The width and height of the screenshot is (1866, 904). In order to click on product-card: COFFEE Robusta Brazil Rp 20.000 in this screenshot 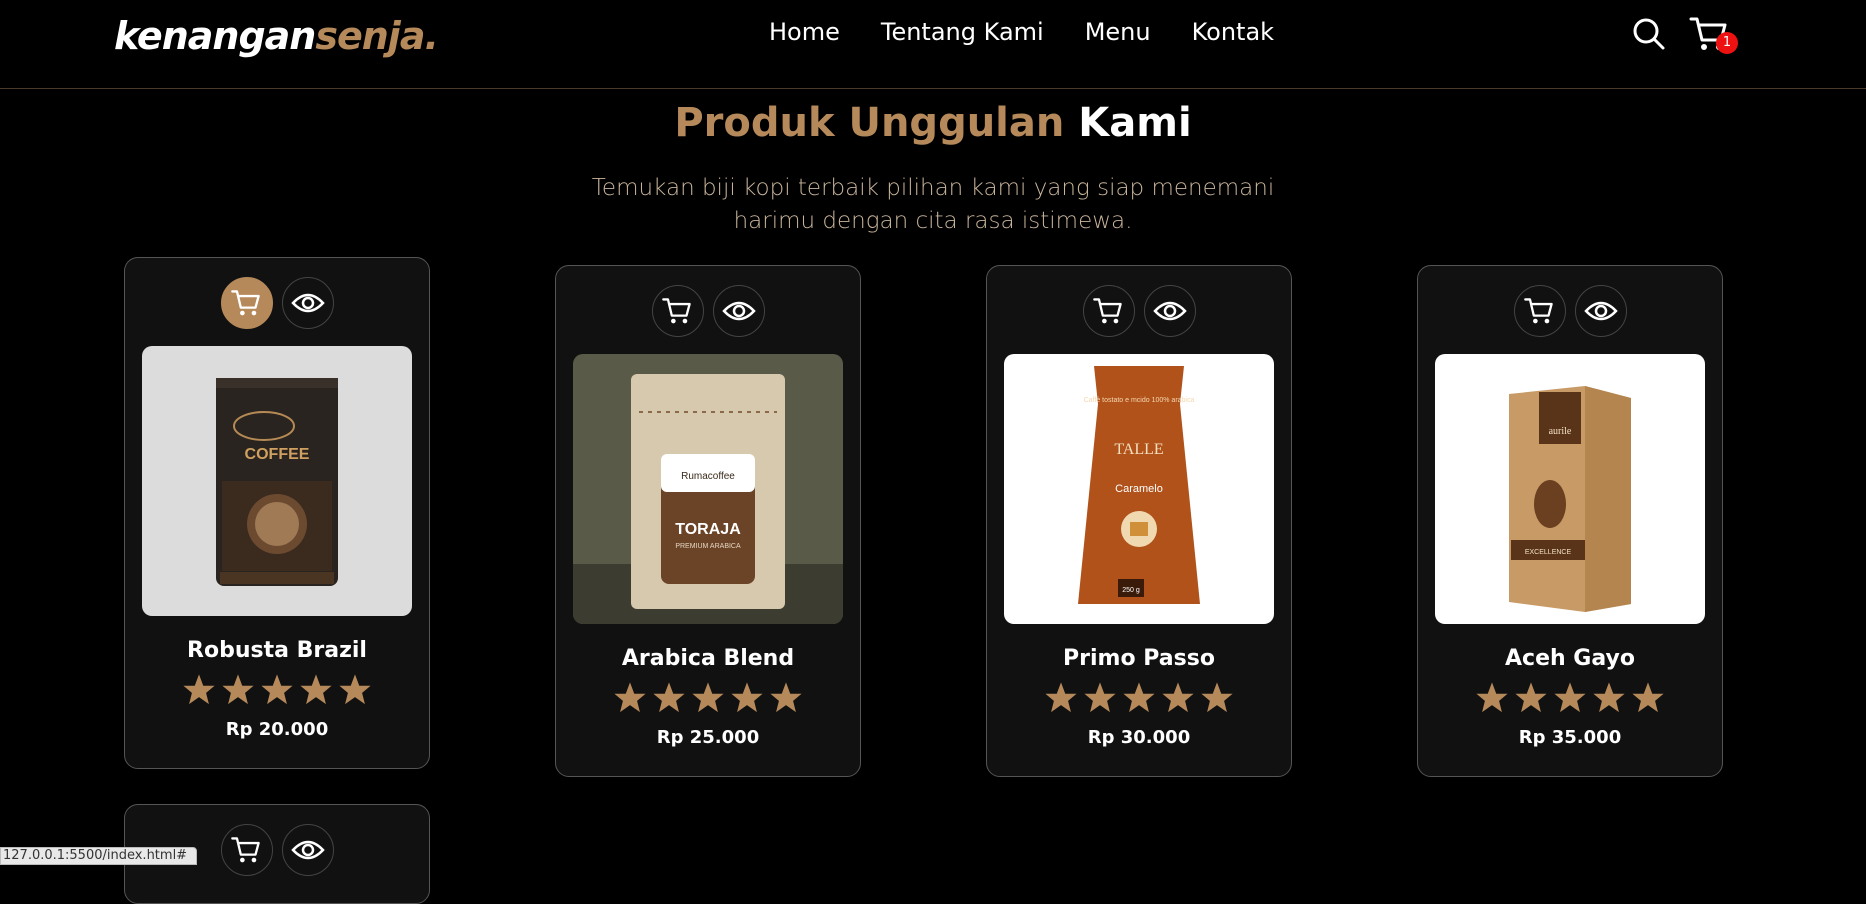, I will do `click(277, 513)`.